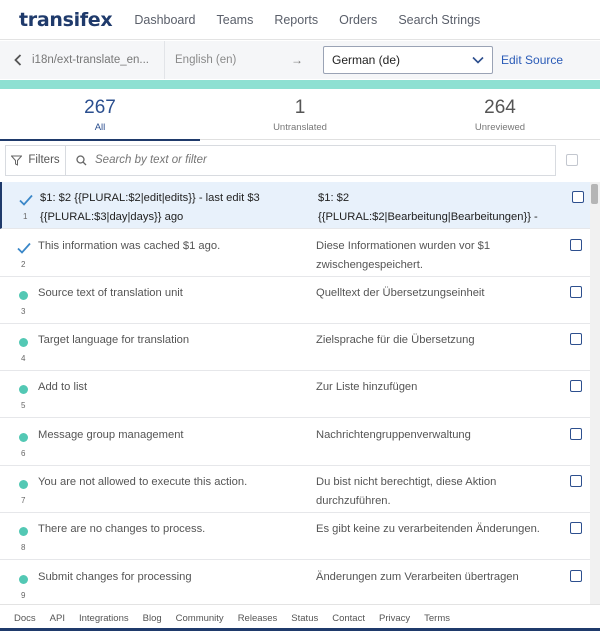  I want to click on nav-teams: Teams, so click(235, 20).